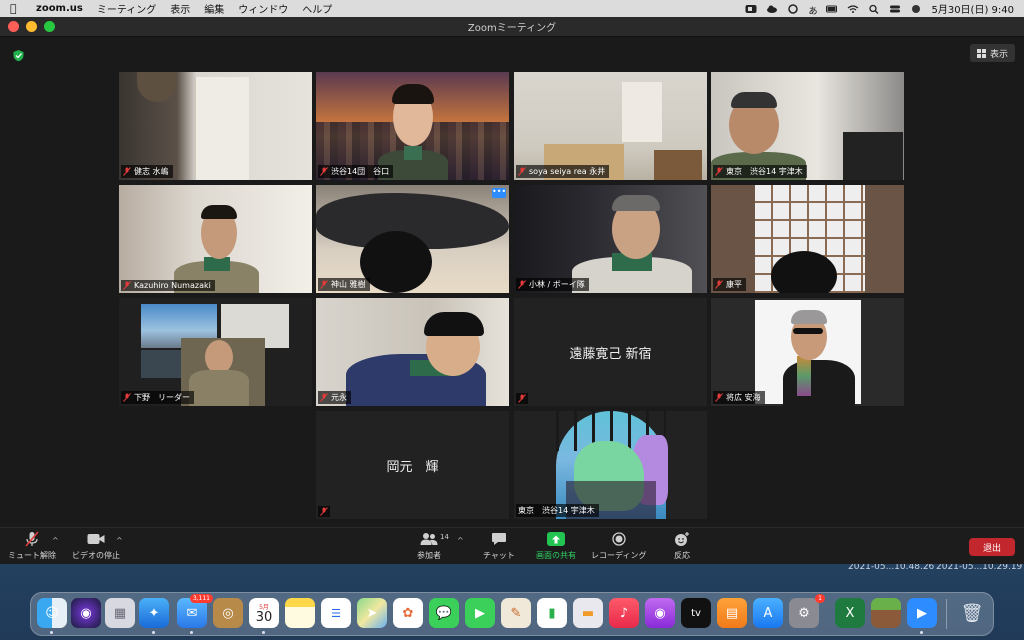 This screenshot has width=1024, height=640. What do you see at coordinates (981, 53) in the screenshot?
I see `grid-icon` at bounding box center [981, 53].